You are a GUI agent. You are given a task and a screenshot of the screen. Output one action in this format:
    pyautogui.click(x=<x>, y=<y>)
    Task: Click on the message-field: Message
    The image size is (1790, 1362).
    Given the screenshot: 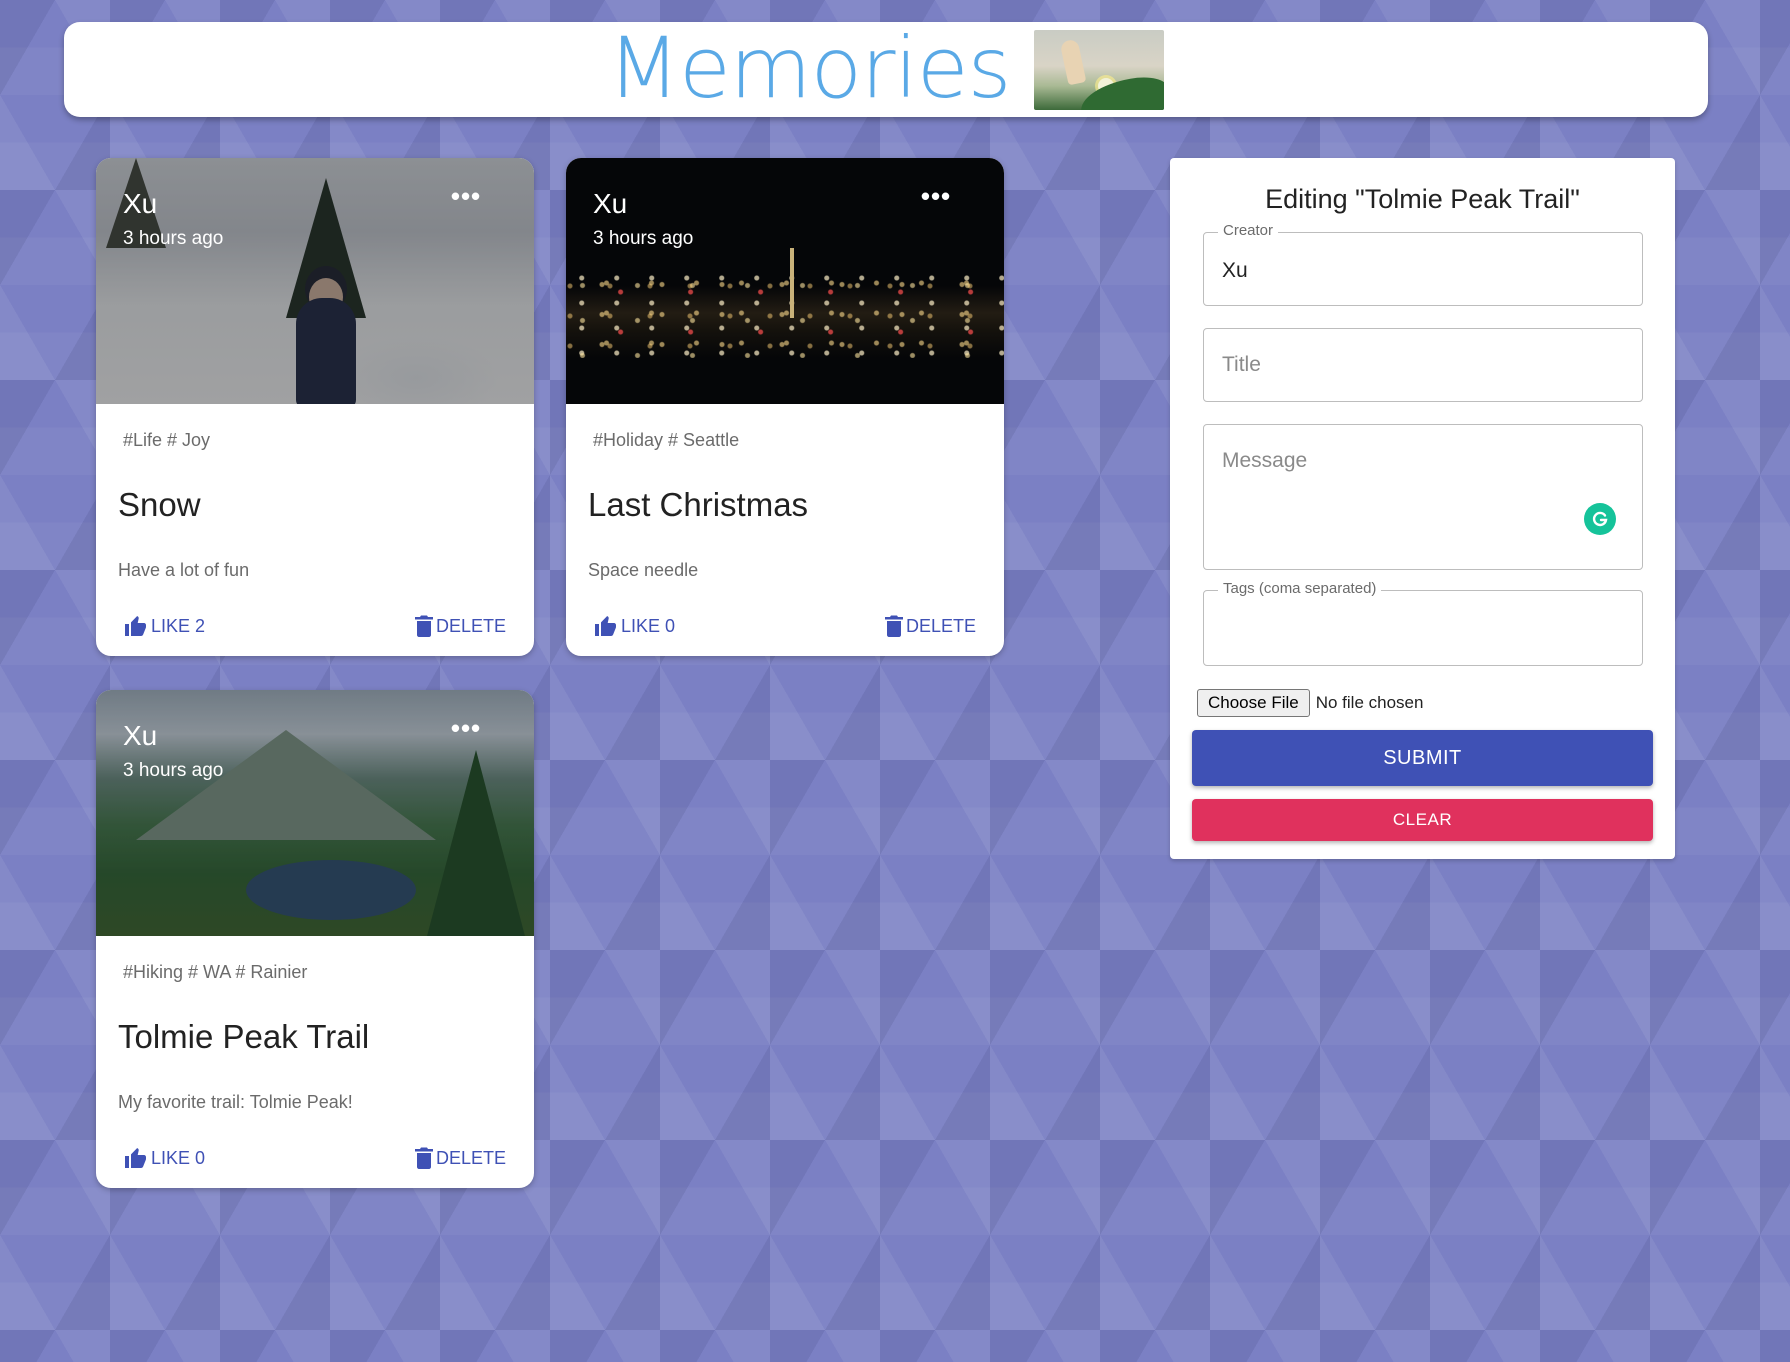 What is the action you would take?
    pyautogui.click(x=1423, y=497)
    